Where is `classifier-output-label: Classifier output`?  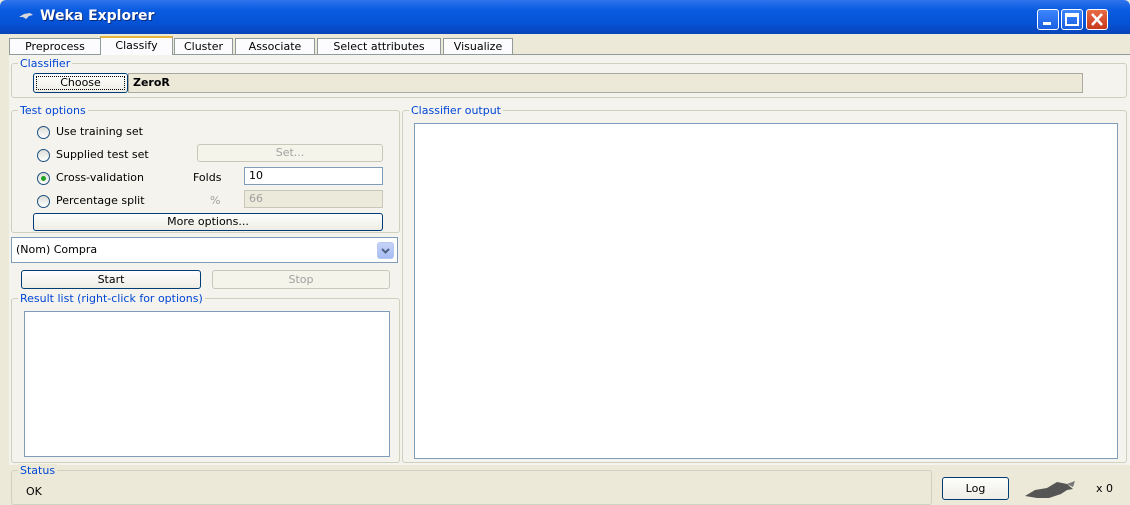
classifier-output-label: Classifier output is located at coordinates (456, 110).